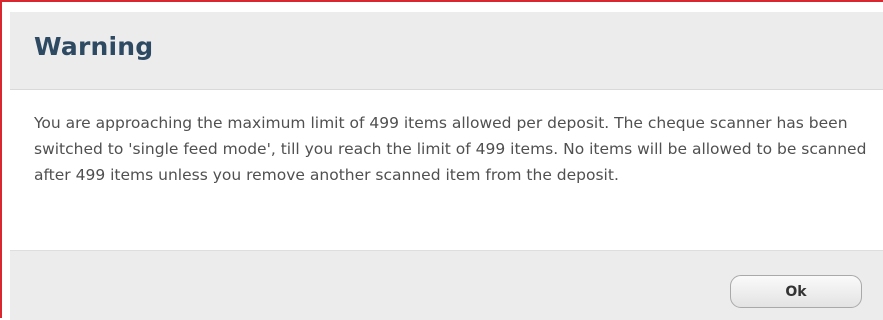 The height and width of the screenshot is (320, 883). I want to click on ok-button: Ok, so click(796, 291).